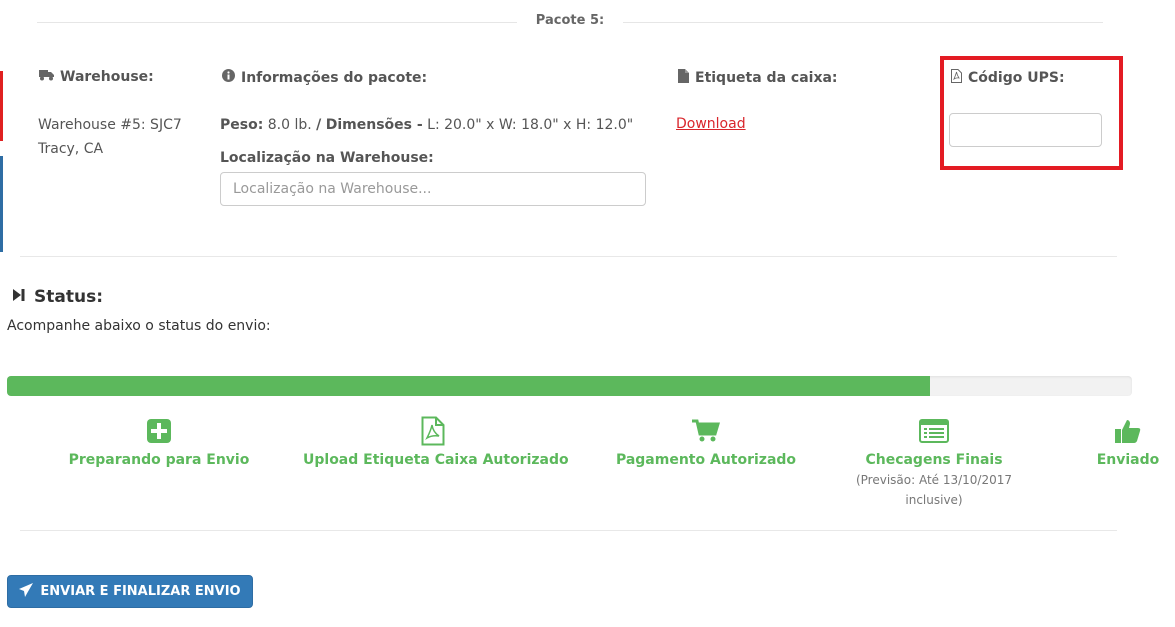  I want to click on package-divider-left, so click(277, 22).